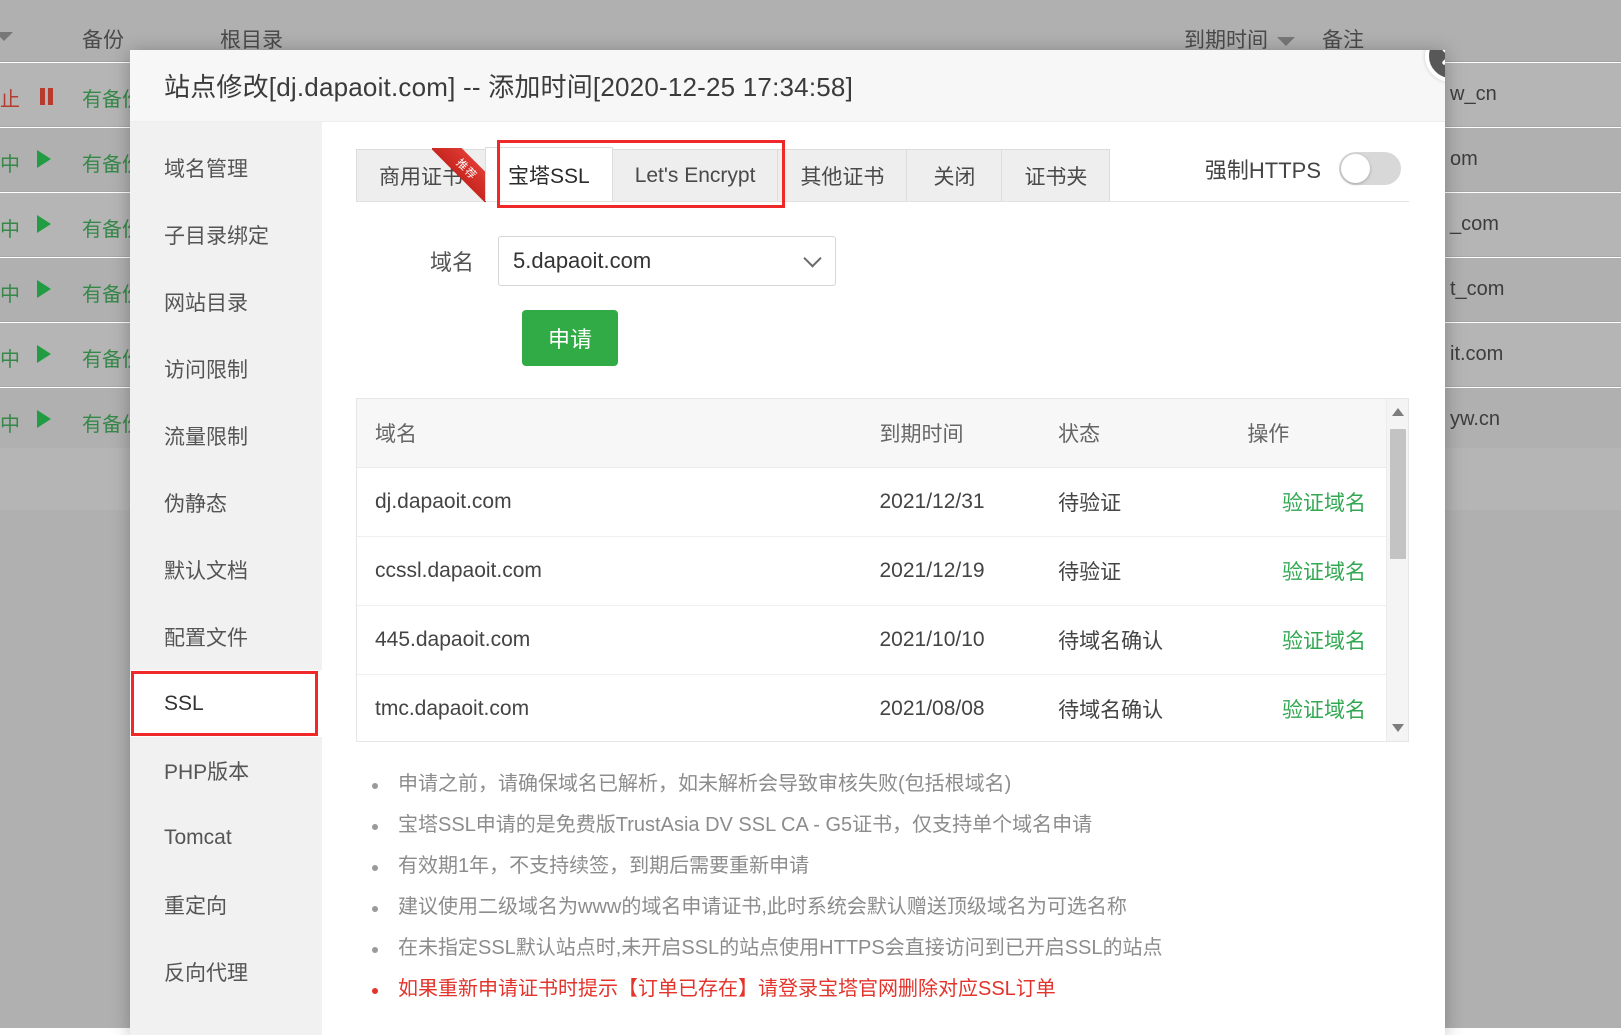  Describe the element at coordinates (882, 261) in the screenshot. I see `domain-form-row: 域名 5.dapaoit.com` at that location.